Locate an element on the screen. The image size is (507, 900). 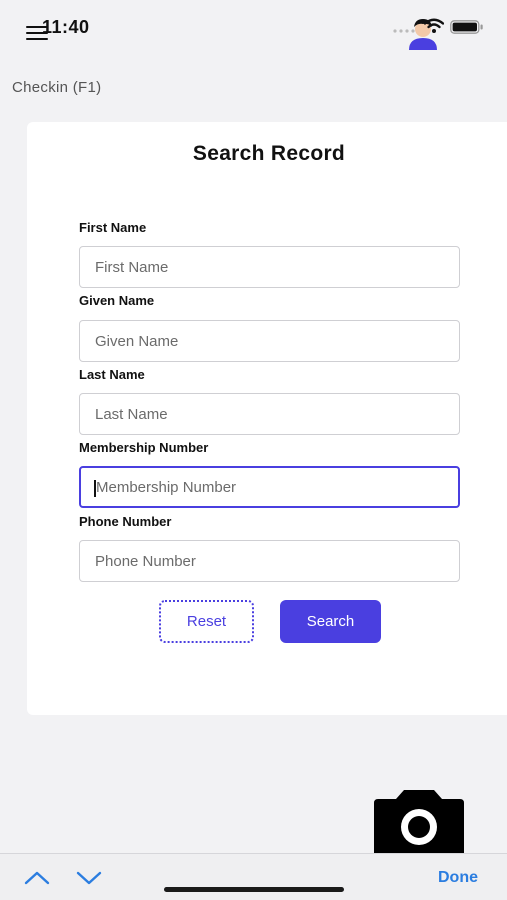
given-name-field is located at coordinates (269, 341).